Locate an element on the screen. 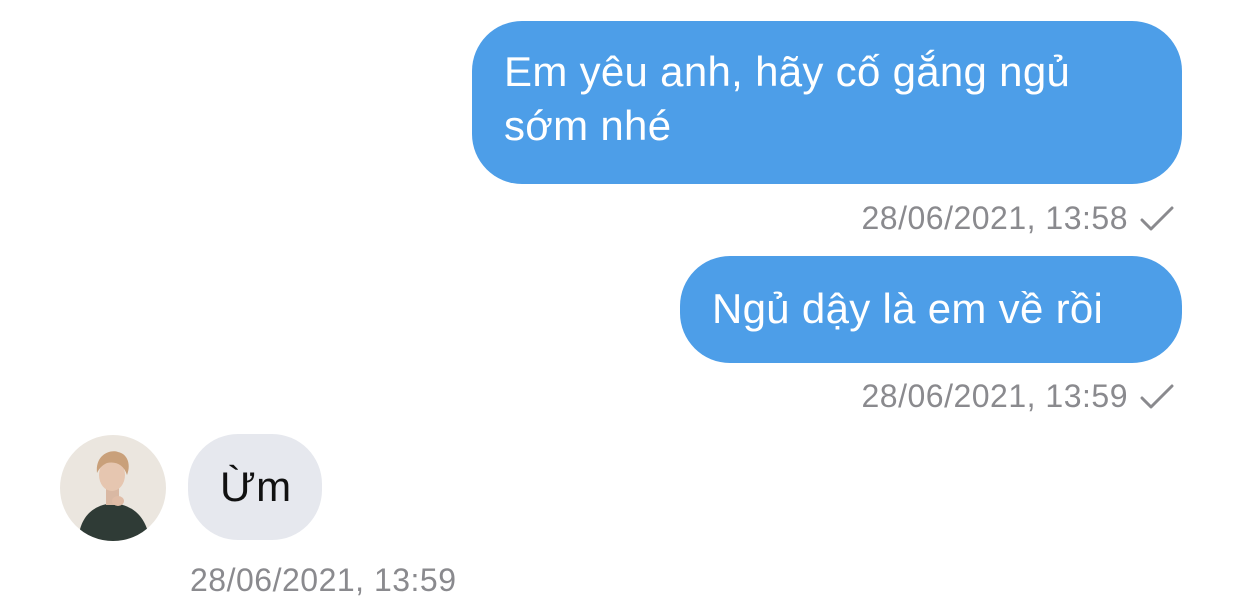  message-timestamp: 28/06/2021, 13:58 is located at coordinates (994, 218).